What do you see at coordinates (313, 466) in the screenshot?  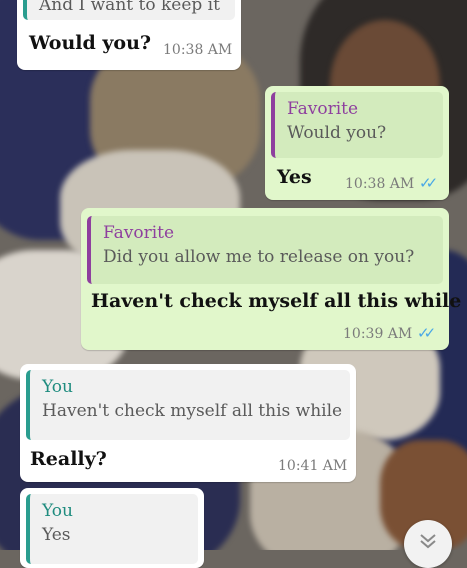 I see `message-time: 10:41 AM` at bounding box center [313, 466].